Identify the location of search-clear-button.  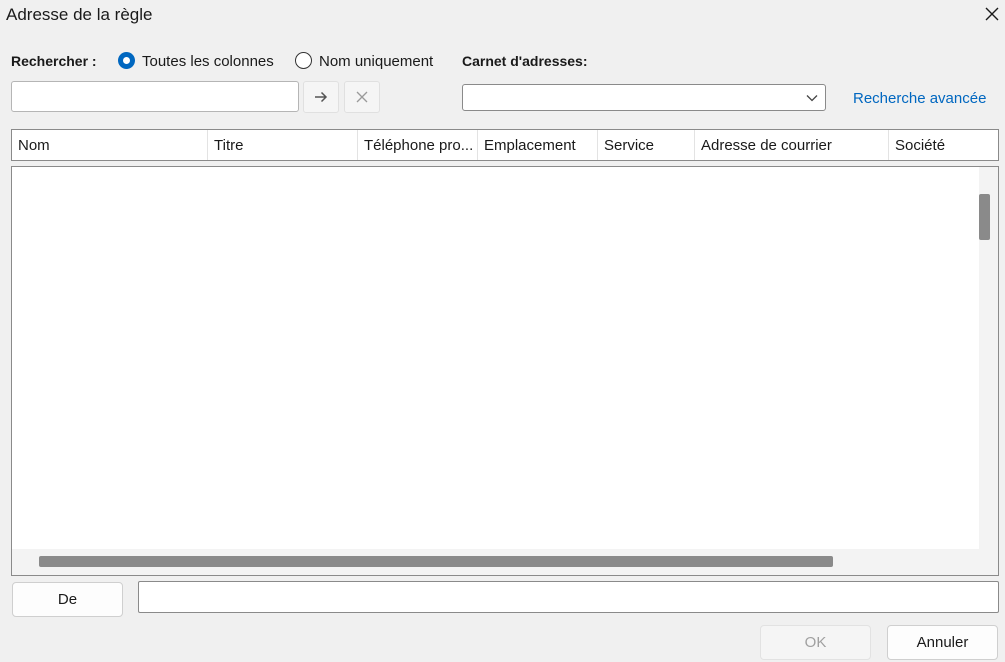
(362, 97).